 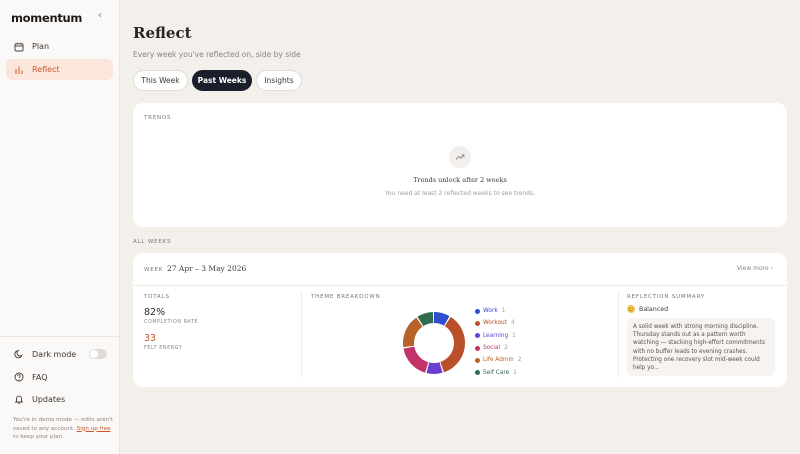 What do you see at coordinates (54, 354) in the screenshot?
I see `dark-mode-label: Dark mode` at bounding box center [54, 354].